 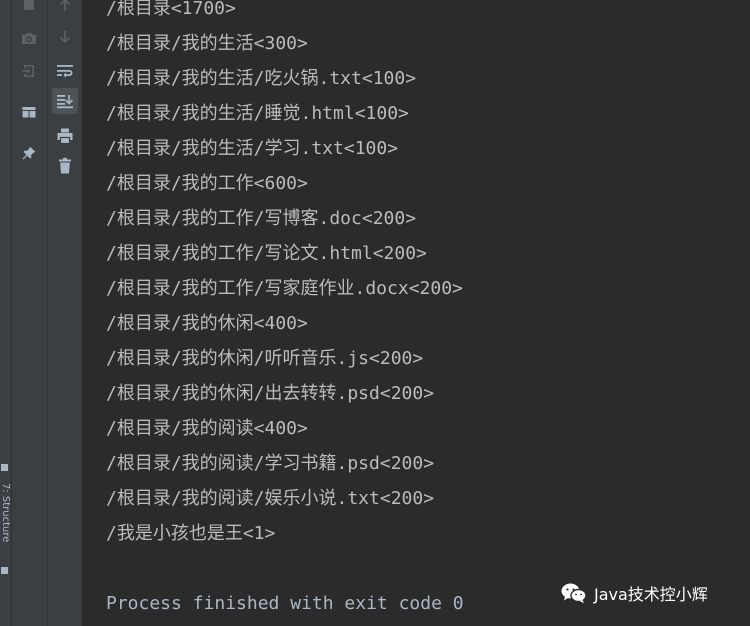 I want to click on camera-icon, so click(x=29, y=38).